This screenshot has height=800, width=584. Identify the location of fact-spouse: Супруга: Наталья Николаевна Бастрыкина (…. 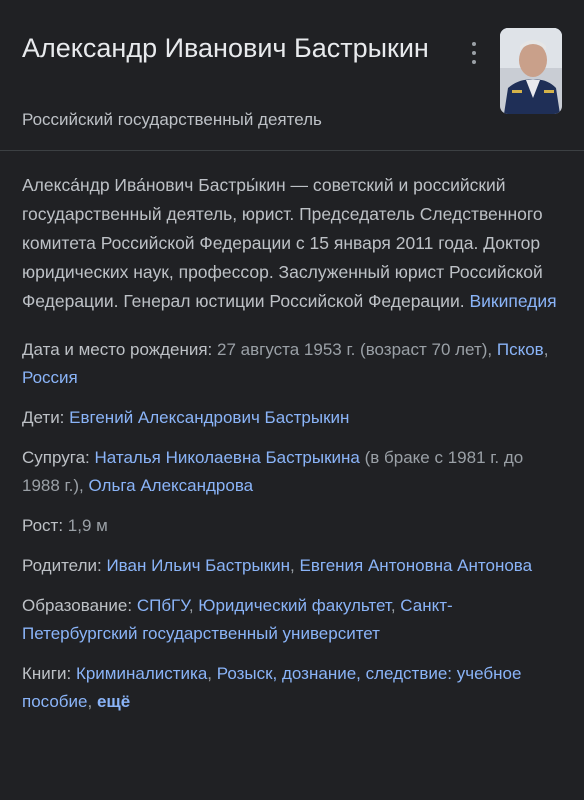
(292, 472).